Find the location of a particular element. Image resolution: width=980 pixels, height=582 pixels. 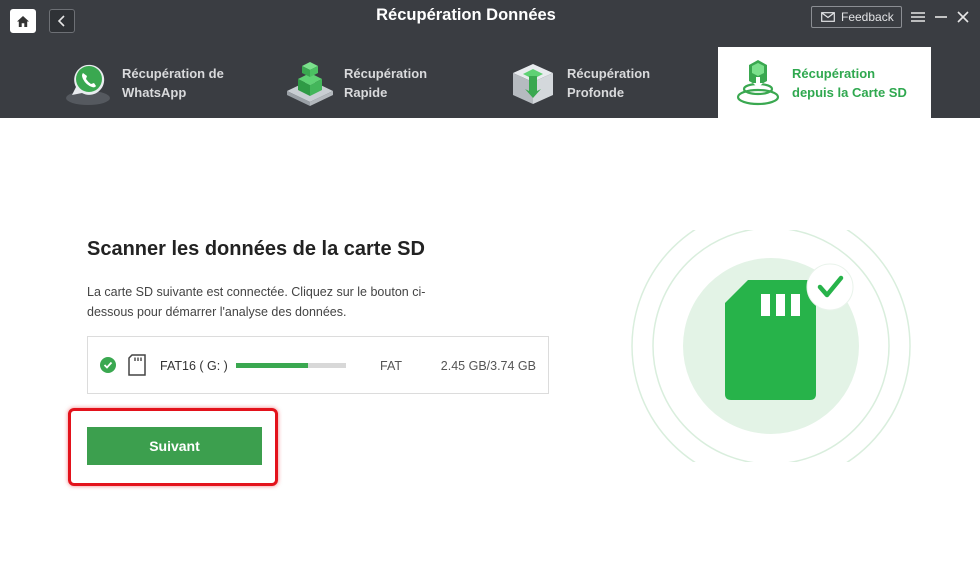

title-bar: Récupération Données Feedback is located at coordinates (490, 20).